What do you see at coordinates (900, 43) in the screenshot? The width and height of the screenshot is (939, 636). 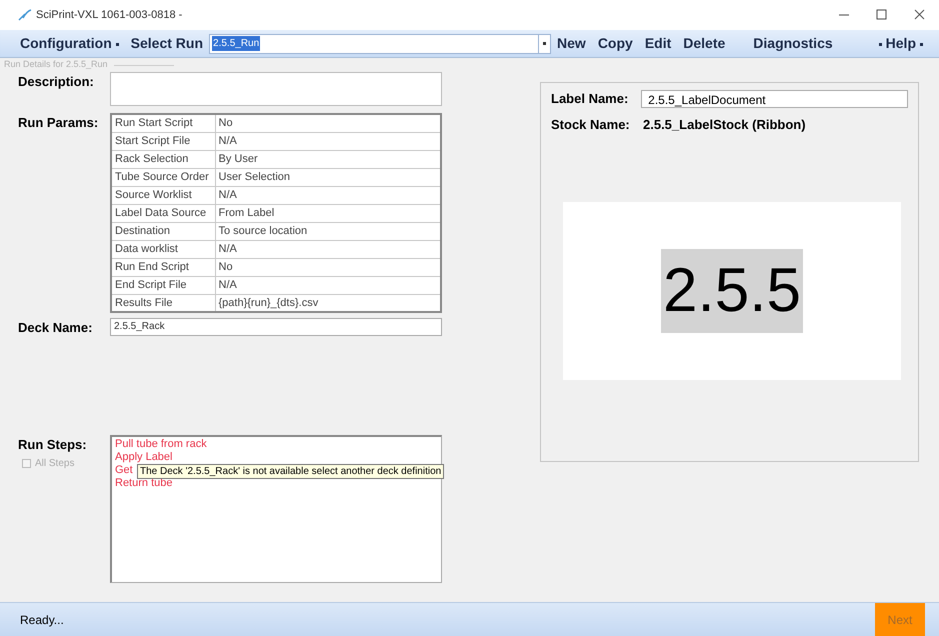 I see `menu-item: Help` at bounding box center [900, 43].